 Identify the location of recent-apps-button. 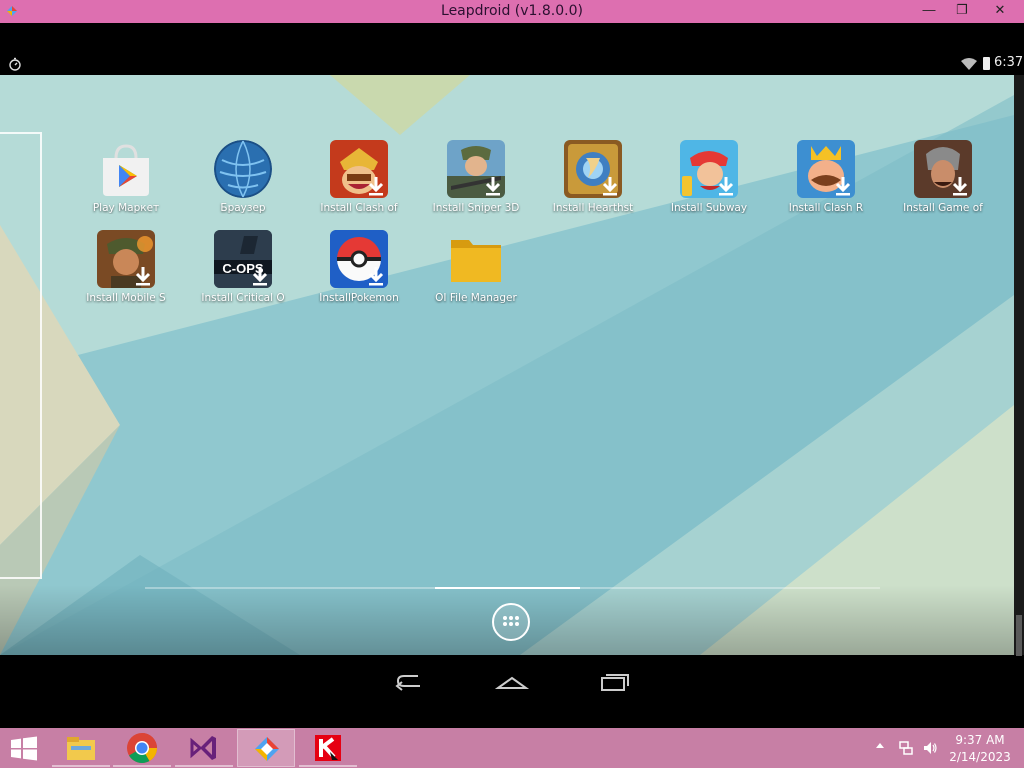
(614, 681).